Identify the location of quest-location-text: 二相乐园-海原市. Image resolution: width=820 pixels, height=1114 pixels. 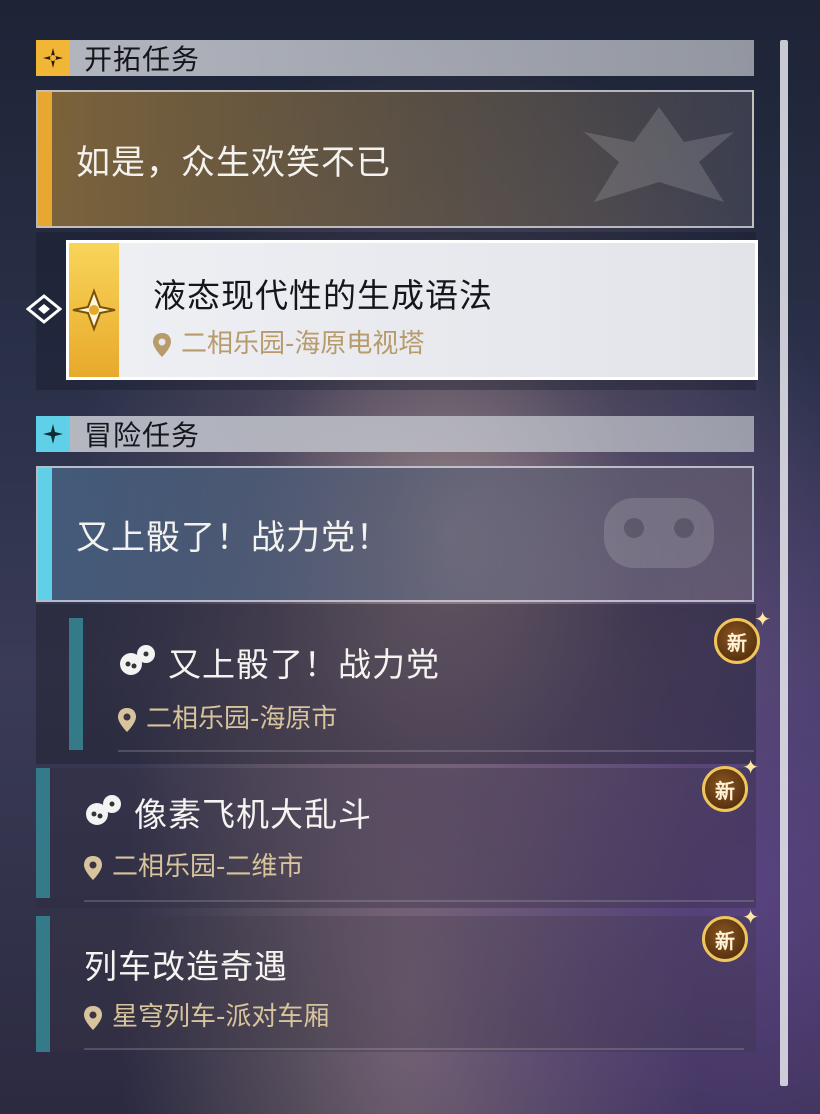
(242, 719).